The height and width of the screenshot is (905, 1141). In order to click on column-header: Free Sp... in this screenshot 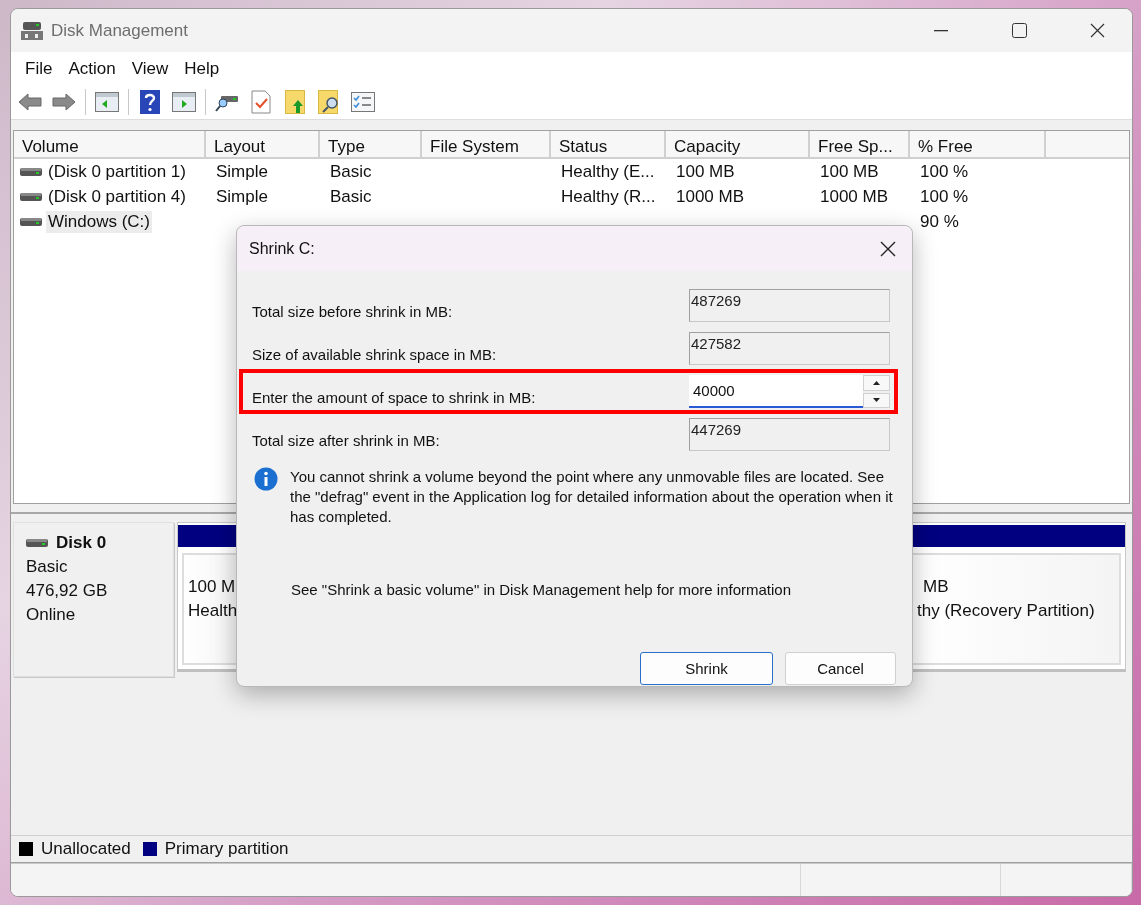, I will do `click(860, 145)`.